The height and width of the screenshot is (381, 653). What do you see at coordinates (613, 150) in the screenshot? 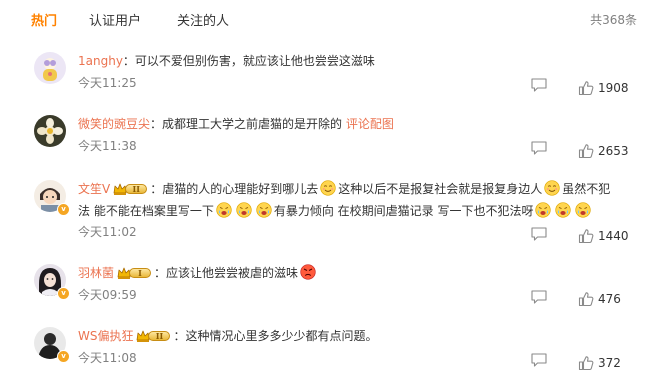
I see `like-count: 2653` at bounding box center [613, 150].